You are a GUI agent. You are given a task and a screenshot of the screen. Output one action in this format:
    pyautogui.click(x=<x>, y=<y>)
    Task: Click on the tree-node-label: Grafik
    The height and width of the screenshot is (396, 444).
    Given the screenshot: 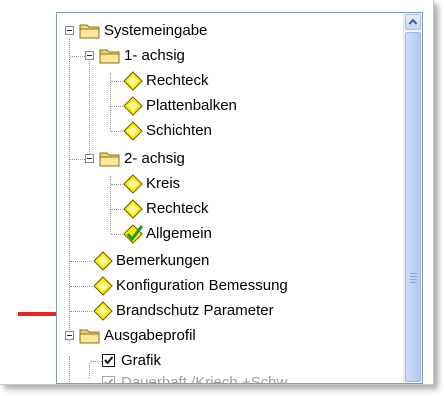 What is the action you would take?
    pyautogui.click(x=141, y=360)
    